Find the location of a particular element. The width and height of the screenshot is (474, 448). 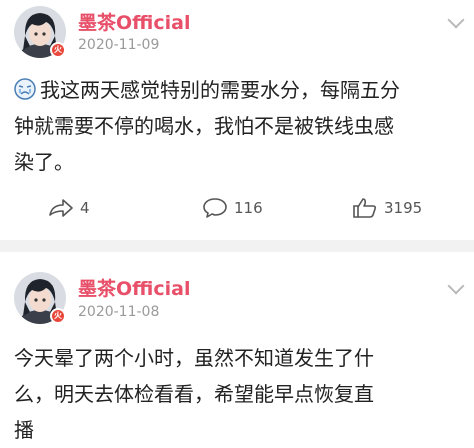

comment-button: 116 is located at coordinates (232, 208).